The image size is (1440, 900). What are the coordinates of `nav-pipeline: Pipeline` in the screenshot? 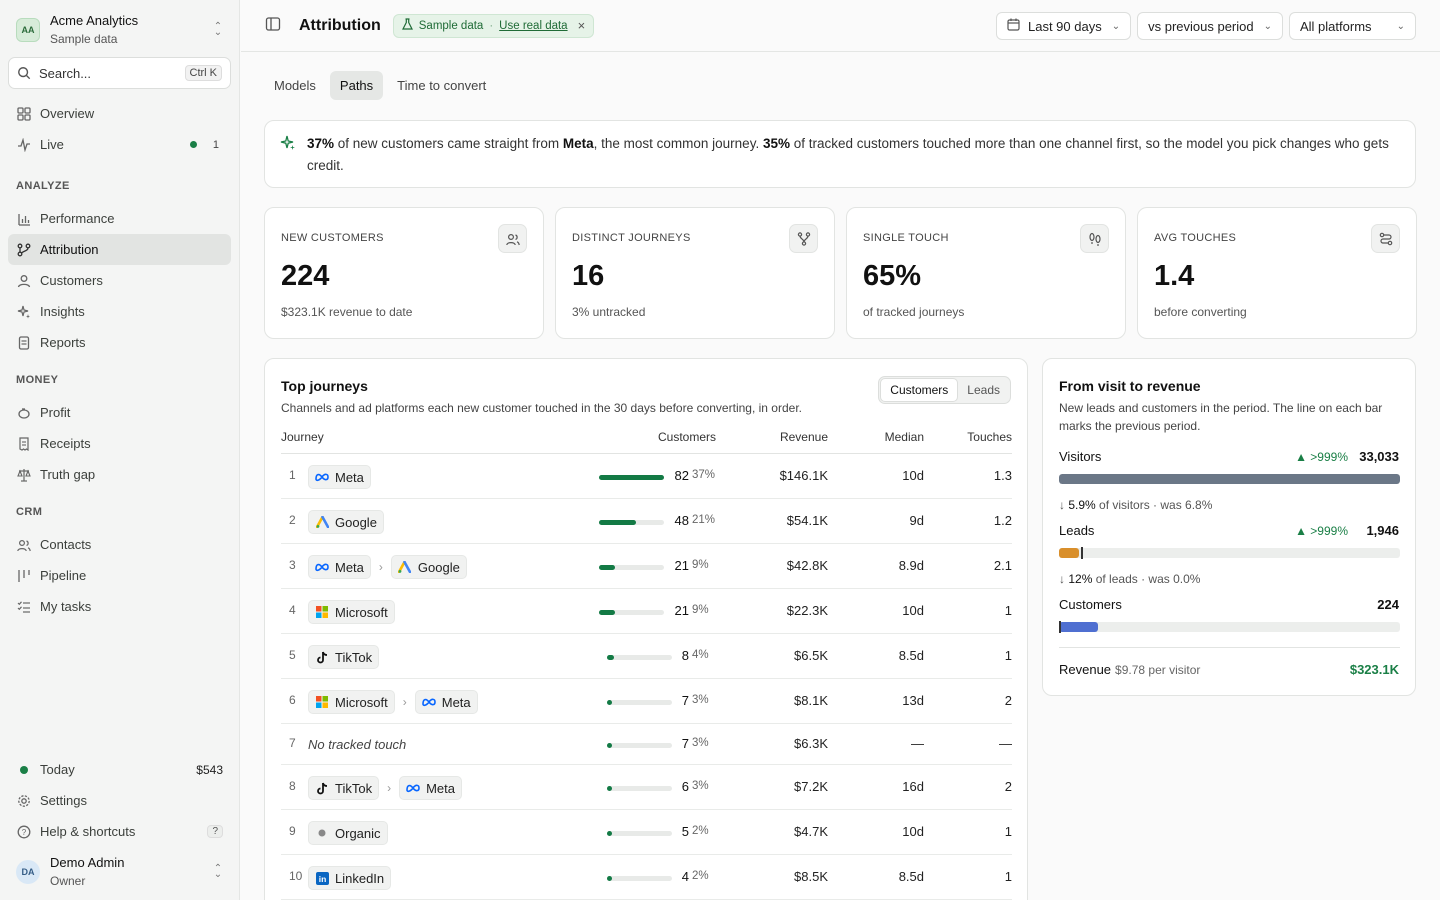 It's located at (119, 575).